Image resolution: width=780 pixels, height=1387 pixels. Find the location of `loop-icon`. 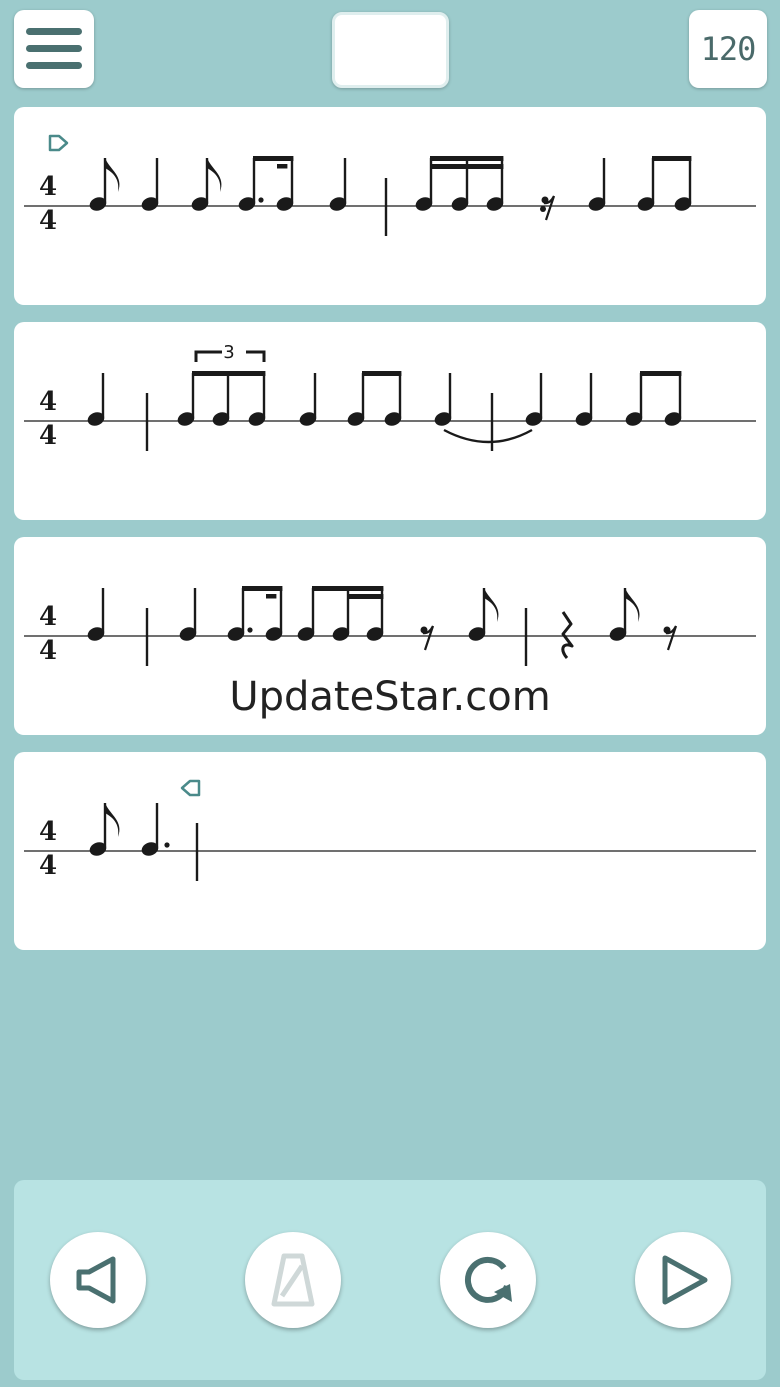

loop-icon is located at coordinates (488, 1279).